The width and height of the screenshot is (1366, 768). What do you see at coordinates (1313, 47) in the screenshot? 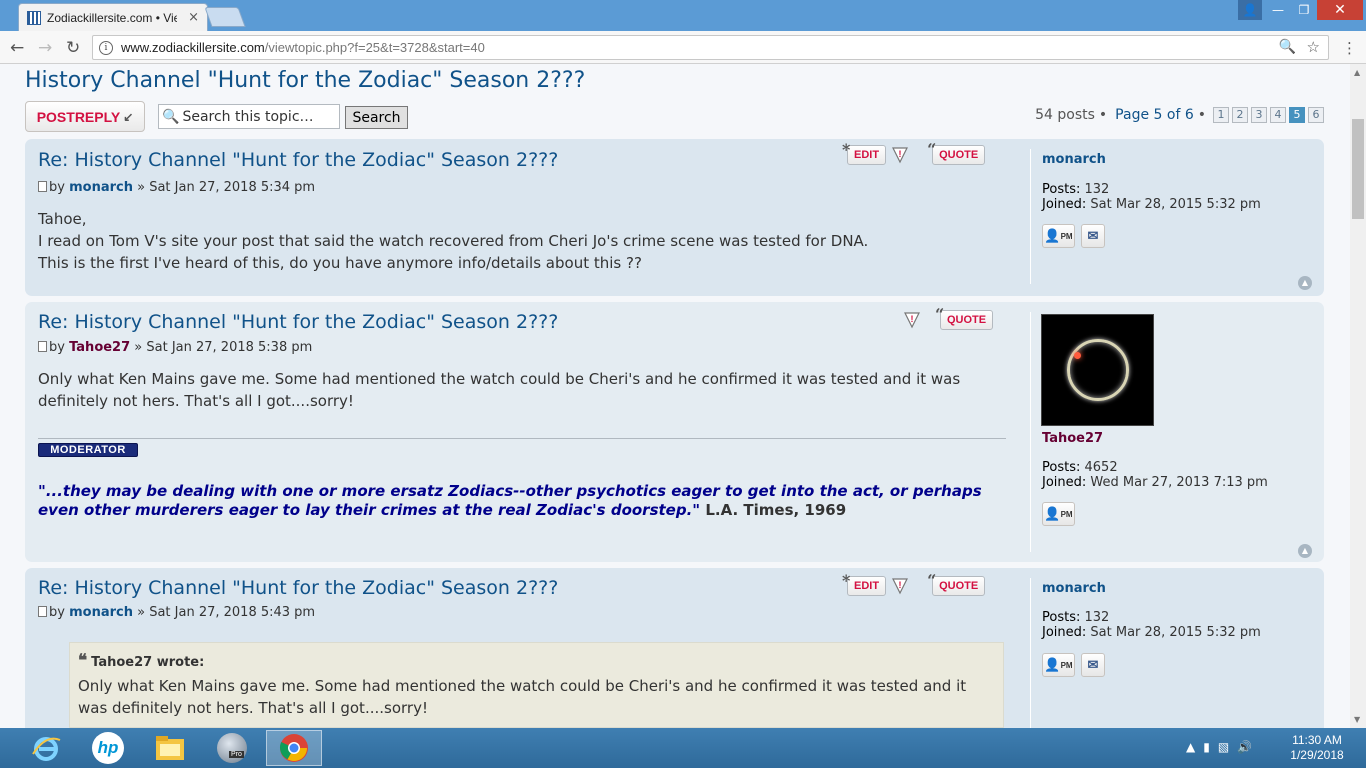
I see `bookmark-star-icon: ☆` at bounding box center [1313, 47].